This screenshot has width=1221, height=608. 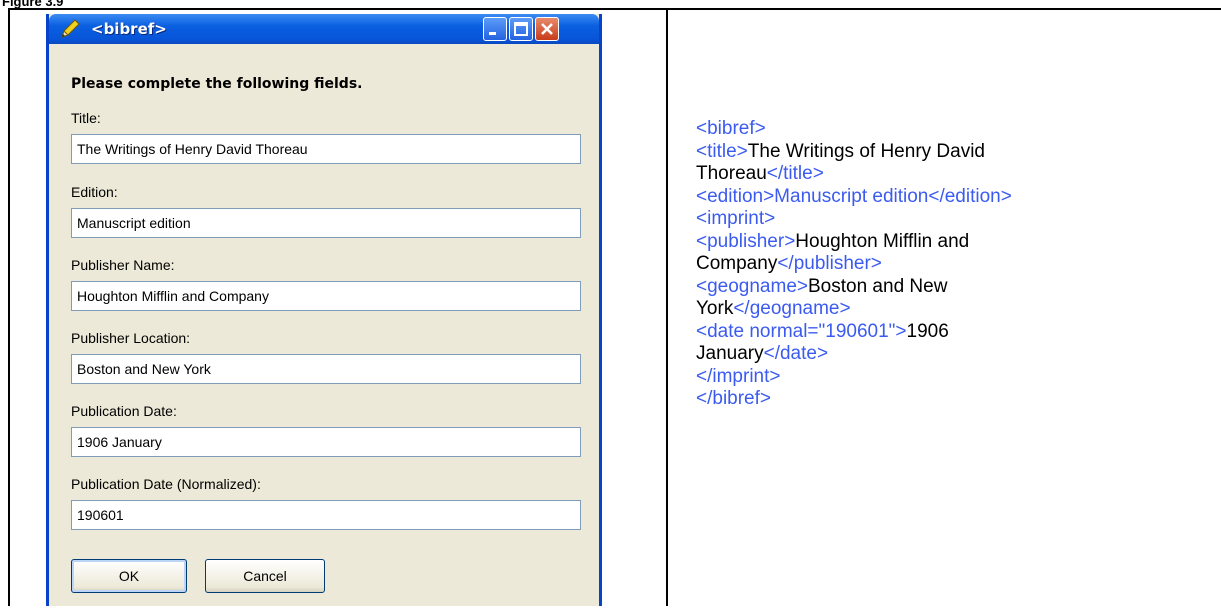 I want to click on xml-tag: <geogname>, so click(x=752, y=286).